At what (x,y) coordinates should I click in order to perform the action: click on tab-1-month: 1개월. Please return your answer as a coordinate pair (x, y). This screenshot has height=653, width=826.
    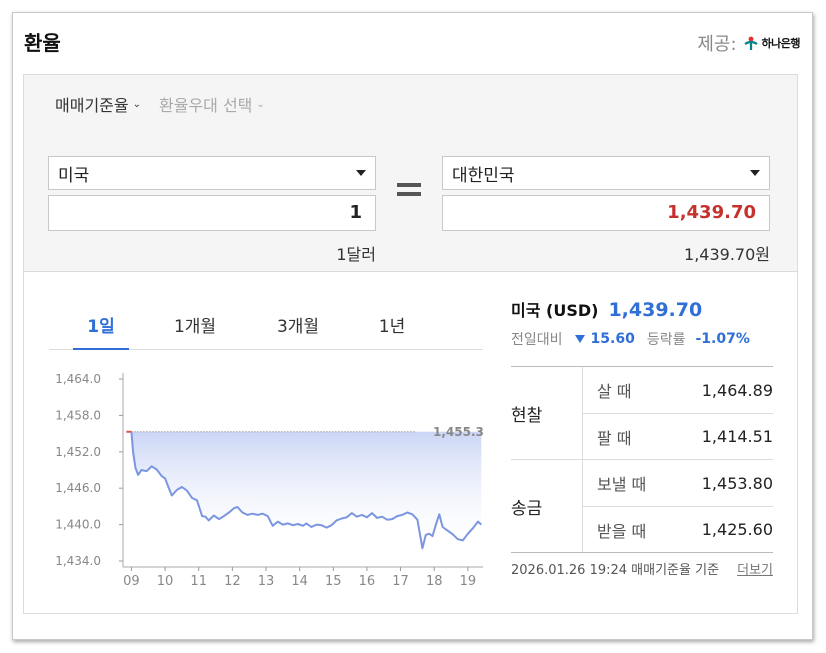
    Looking at the image, I should click on (195, 324).